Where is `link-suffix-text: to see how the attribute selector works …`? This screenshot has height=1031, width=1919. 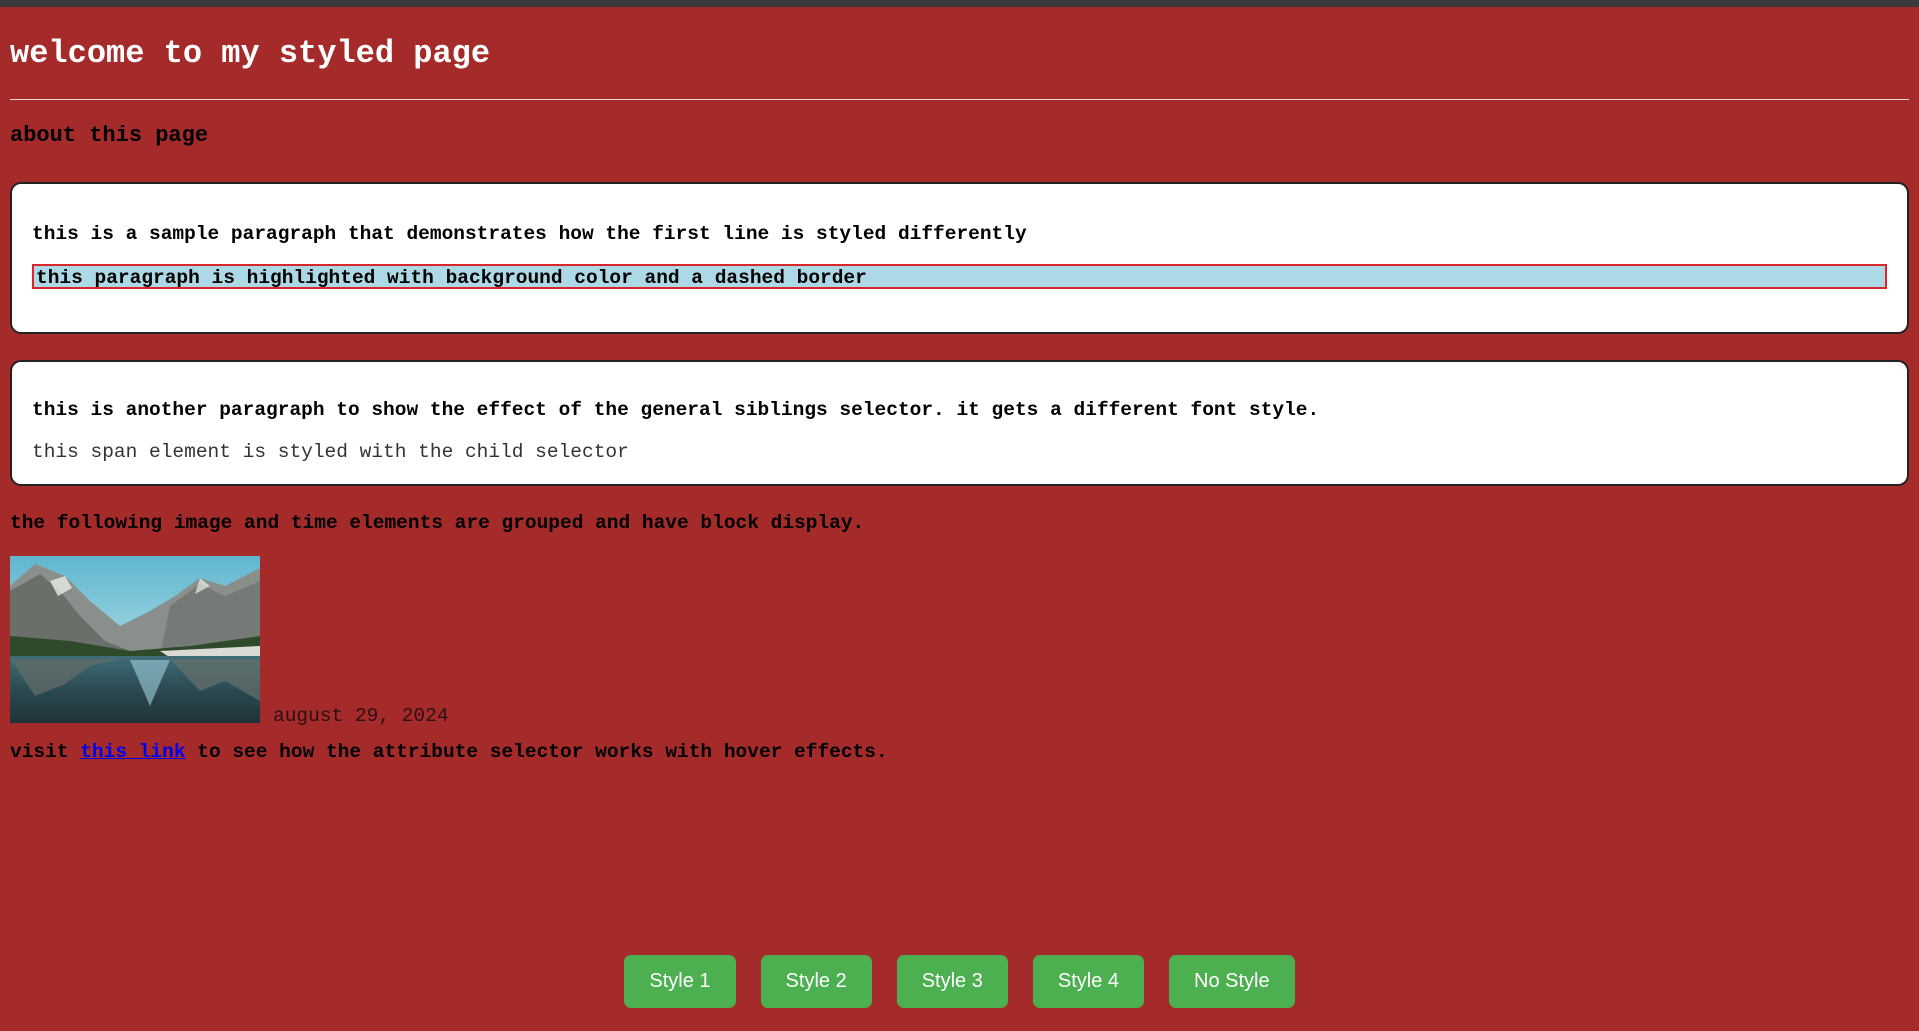 link-suffix-text: to see how the attribute selector works … is located at coordinates (536, 752).